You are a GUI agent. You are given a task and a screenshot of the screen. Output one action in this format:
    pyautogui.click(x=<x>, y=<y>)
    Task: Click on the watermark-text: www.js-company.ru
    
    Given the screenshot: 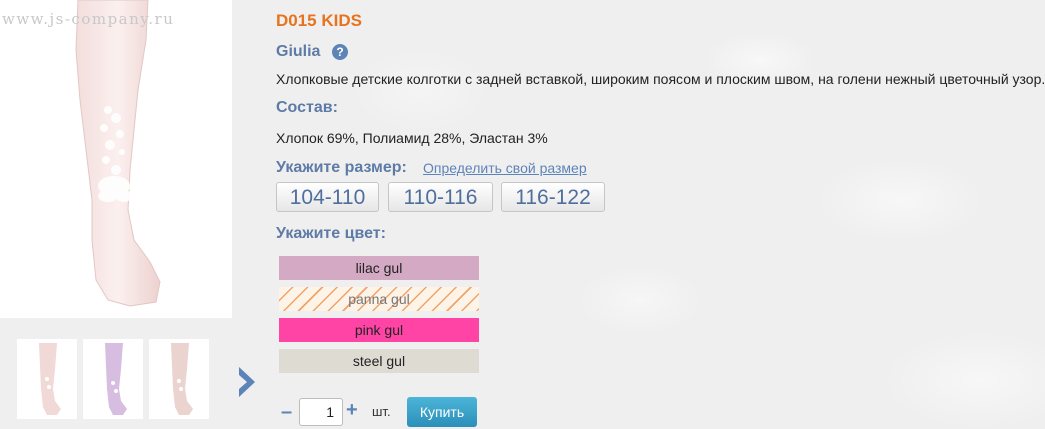 What is the action you would take?
    pyautogui.click(x=88, y=19)
    